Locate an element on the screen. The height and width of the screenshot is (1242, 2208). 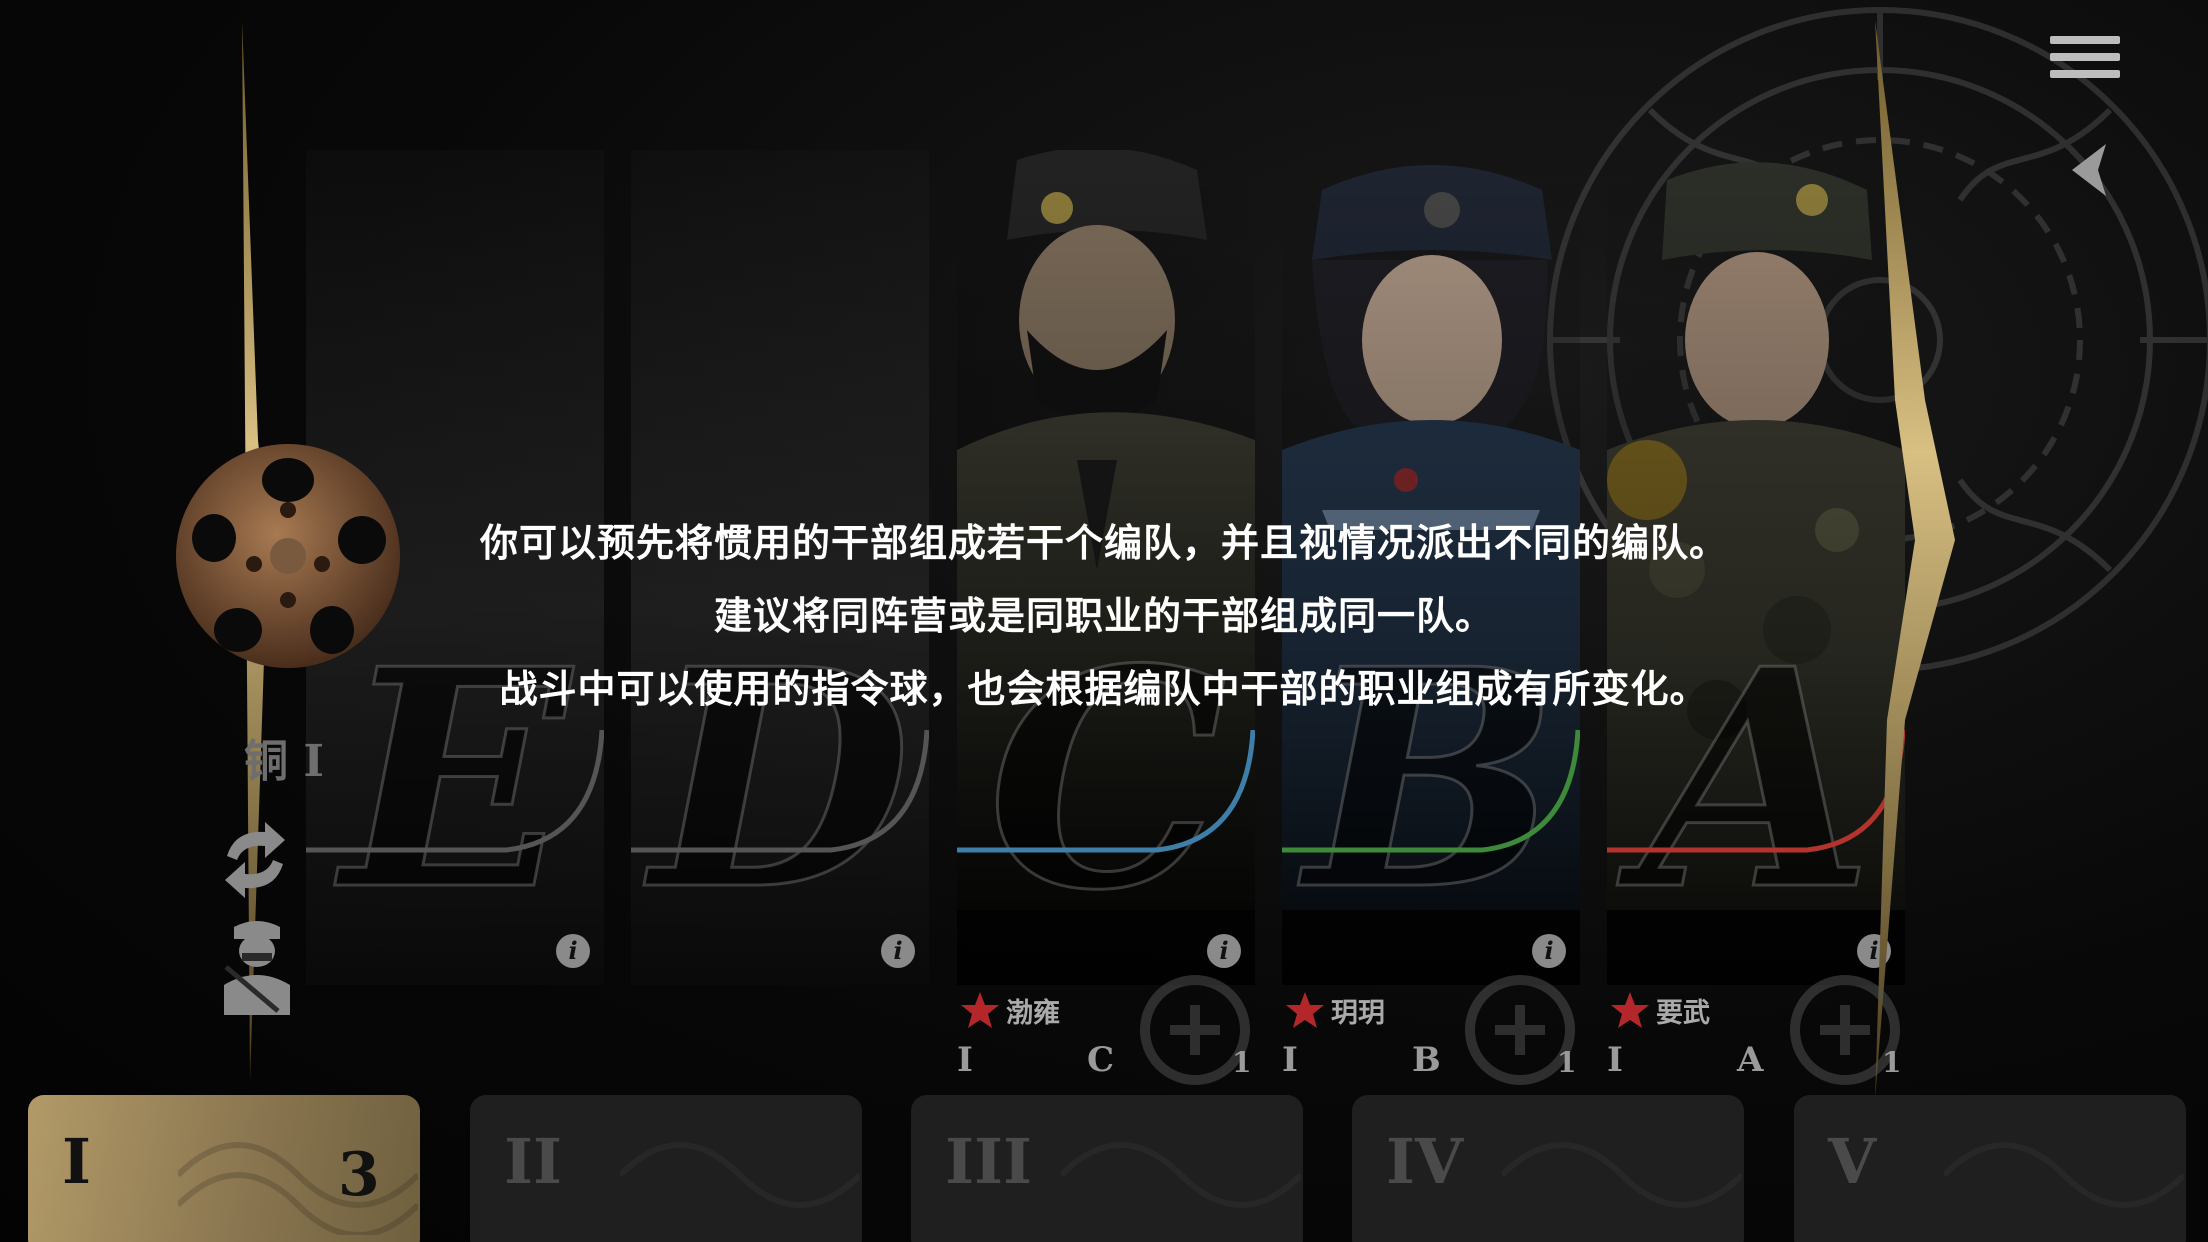
team-tab-4: IV is located at coordinates (1548, 1168).